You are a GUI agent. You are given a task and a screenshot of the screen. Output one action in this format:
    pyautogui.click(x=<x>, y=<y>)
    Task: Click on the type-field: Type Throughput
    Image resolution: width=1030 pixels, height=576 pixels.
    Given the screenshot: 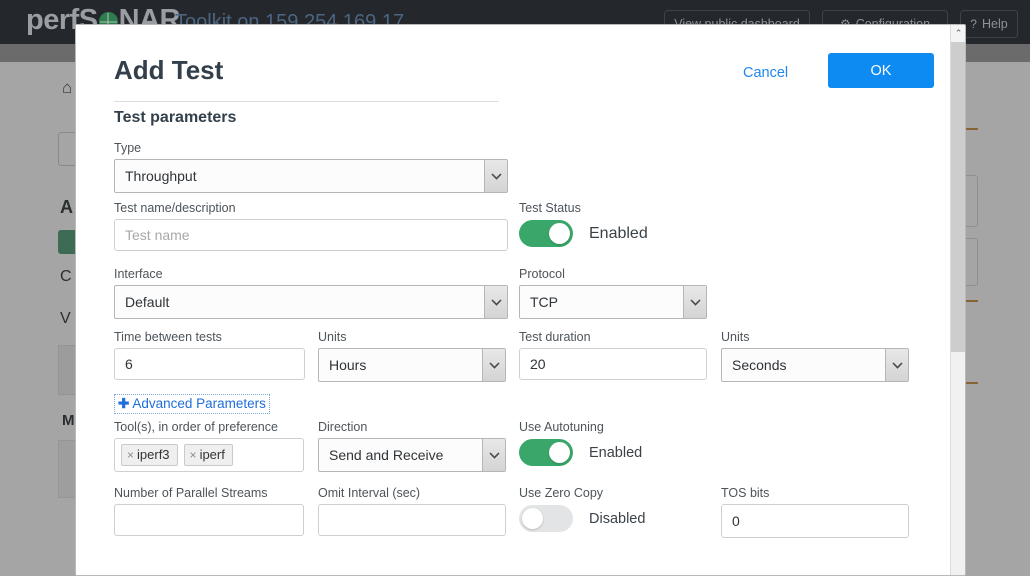 What is the action you would take?
    pyautogui.click(x=311, y=167)
    